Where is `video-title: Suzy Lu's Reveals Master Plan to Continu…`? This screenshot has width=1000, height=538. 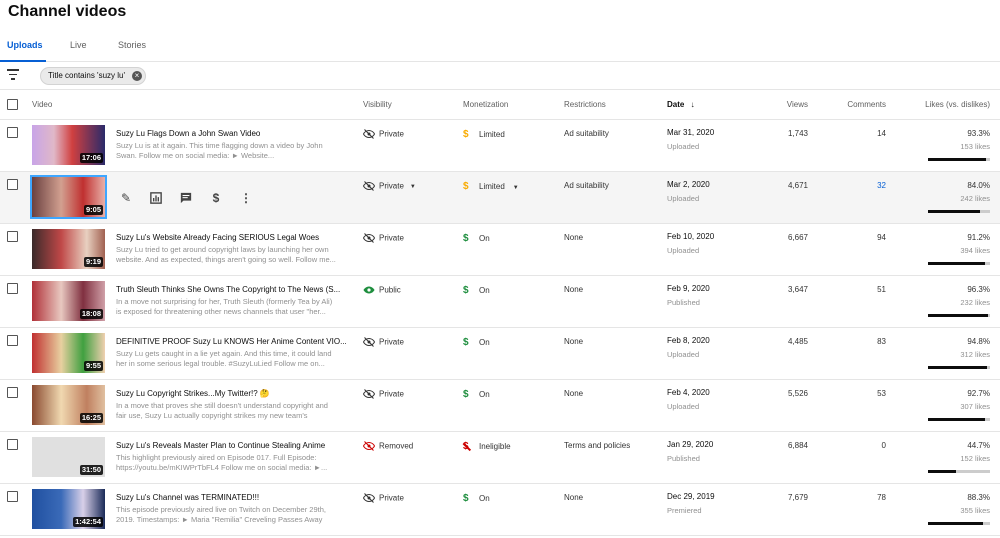 video-title: Suzy Lu's Reveals Master Plan to Continu… is located at coordinates (231, 445).